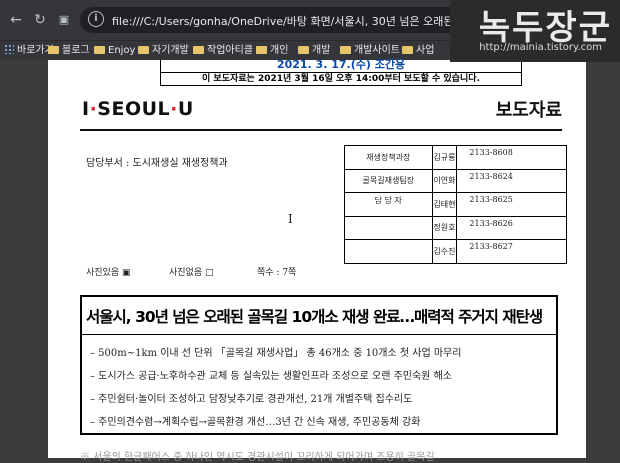 The image size is (620, 463). I want to click on table-row: 골목길재생팀장 이연화 2133-8624, so click(455, 180).